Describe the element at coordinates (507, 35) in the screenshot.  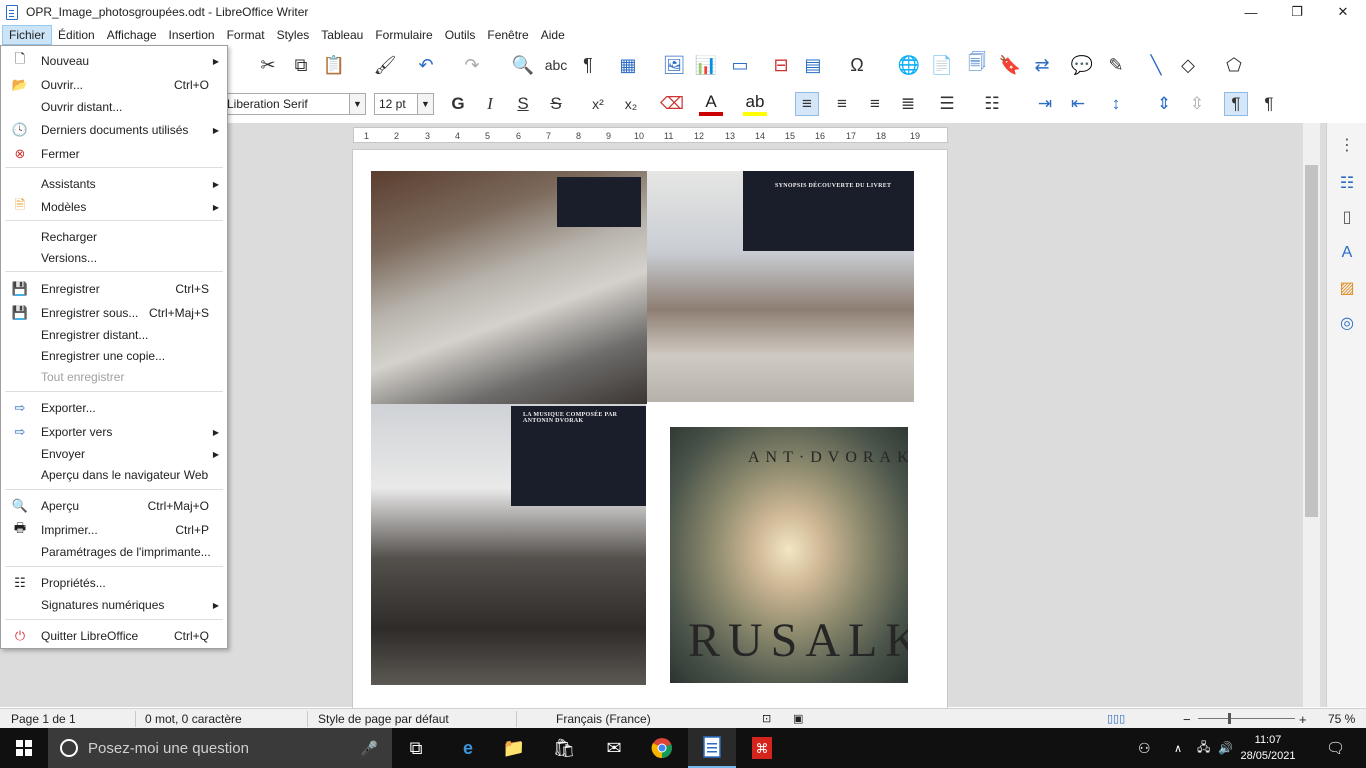
I see `menu-fenetre: Fenêtre` at that location.